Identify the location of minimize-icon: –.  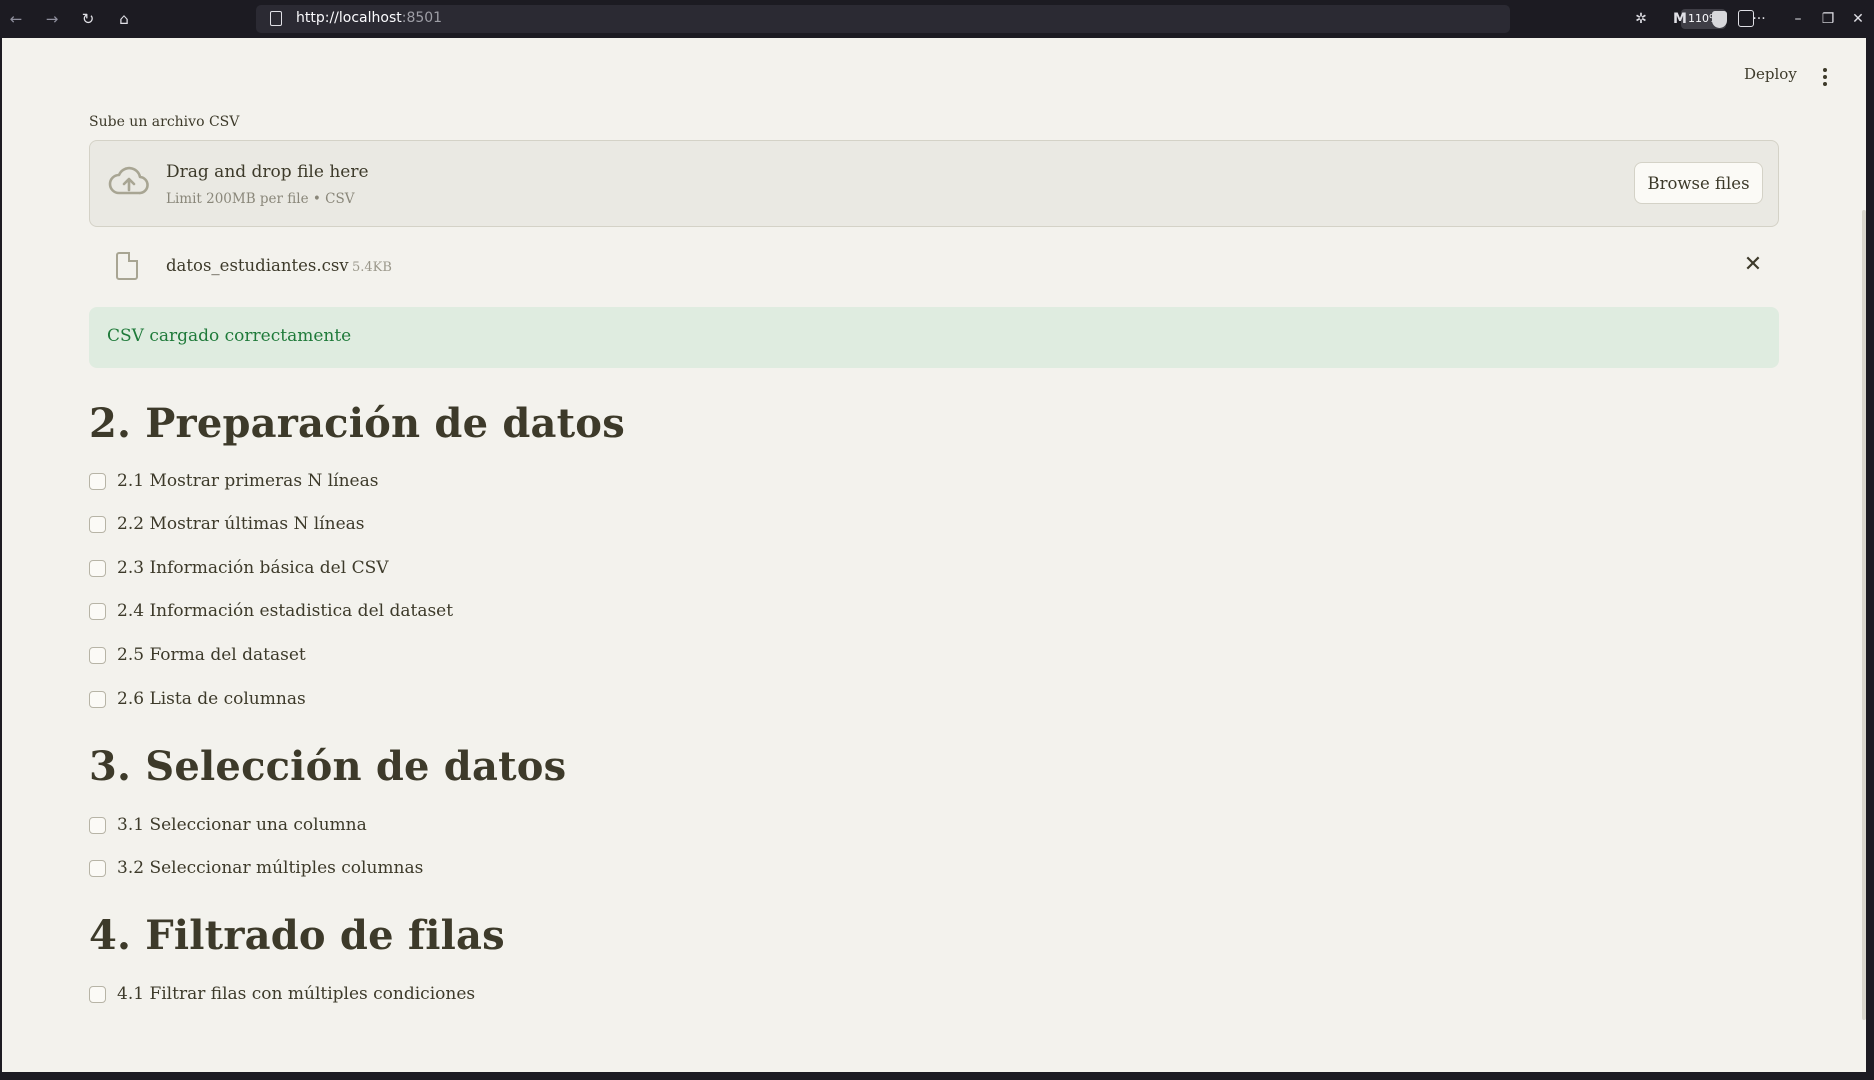
(1798, 19).